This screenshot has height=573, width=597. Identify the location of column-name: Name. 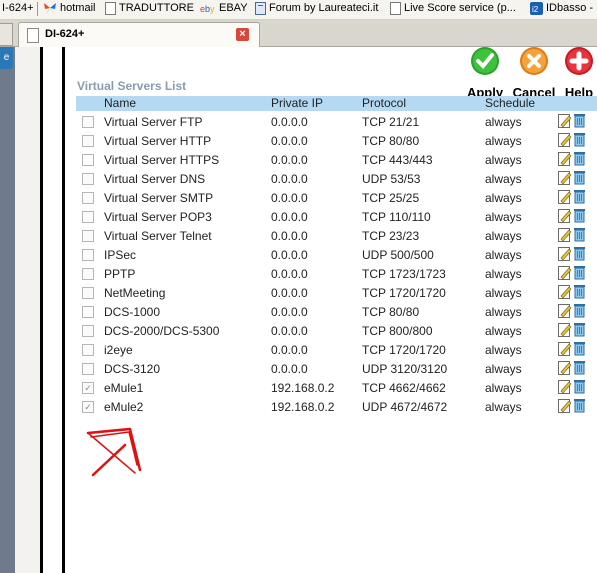
(120, 103).